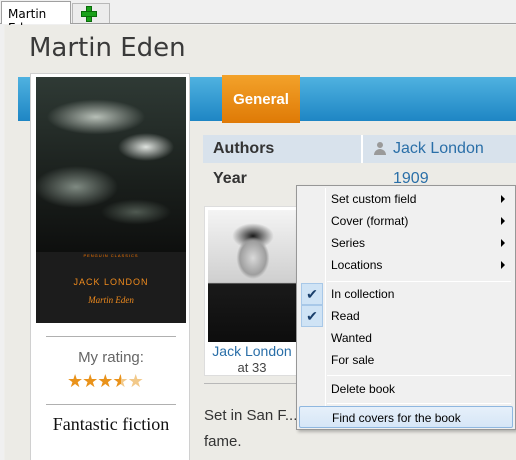 The height and width of the screenshot is (460, 516). I want to click on menu-item-set-custom-field: Set custom field, so click(406, 199).